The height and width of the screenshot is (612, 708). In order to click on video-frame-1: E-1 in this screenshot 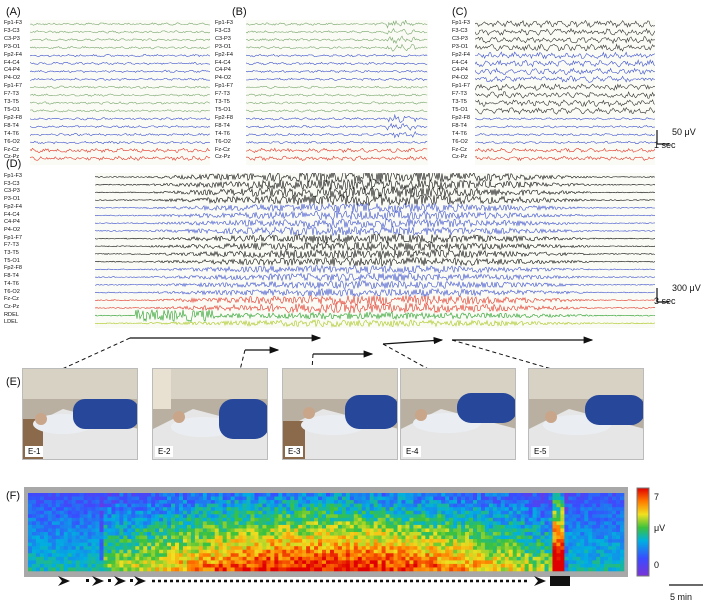, I will do `click(80, 414)`.